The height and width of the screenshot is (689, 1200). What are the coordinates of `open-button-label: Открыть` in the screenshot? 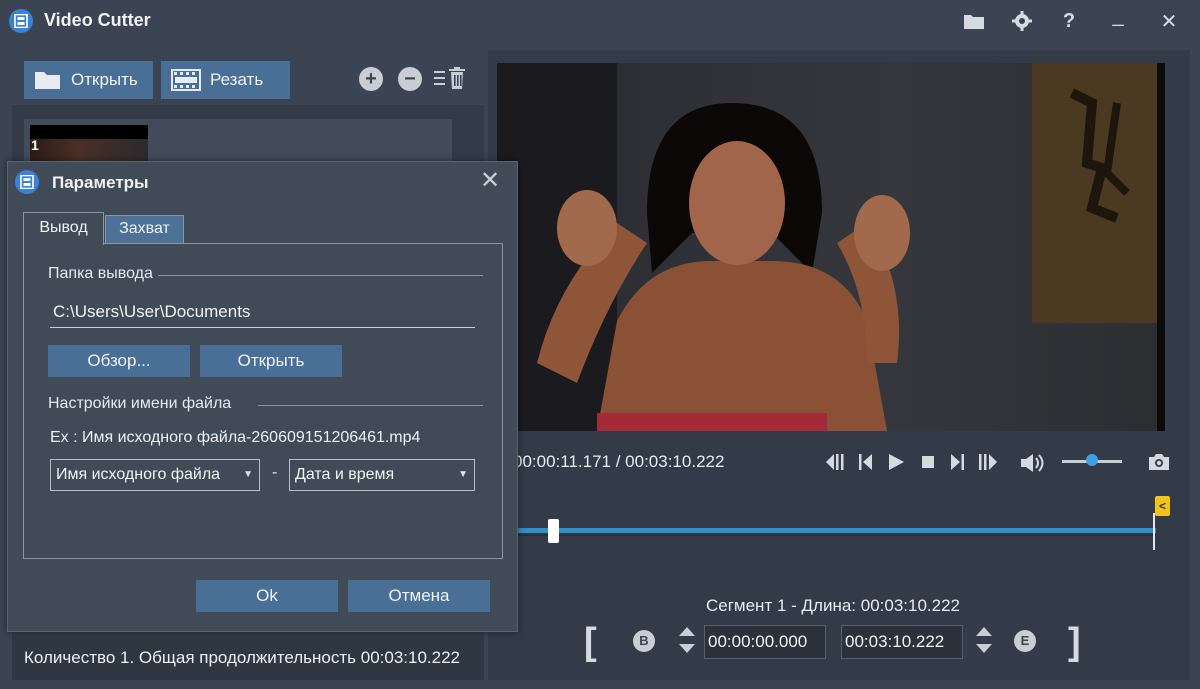 It's located at (104, 79).